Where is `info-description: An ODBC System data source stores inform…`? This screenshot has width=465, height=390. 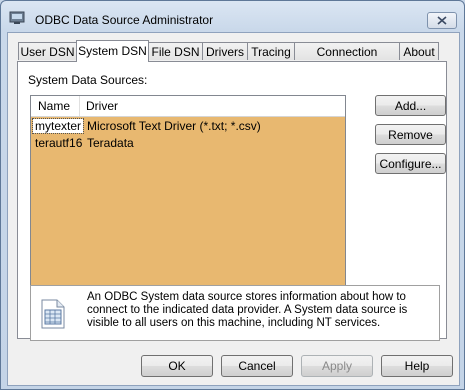 info-description: An ODBC System data source stores inform… is located at coordinates (247, 310).